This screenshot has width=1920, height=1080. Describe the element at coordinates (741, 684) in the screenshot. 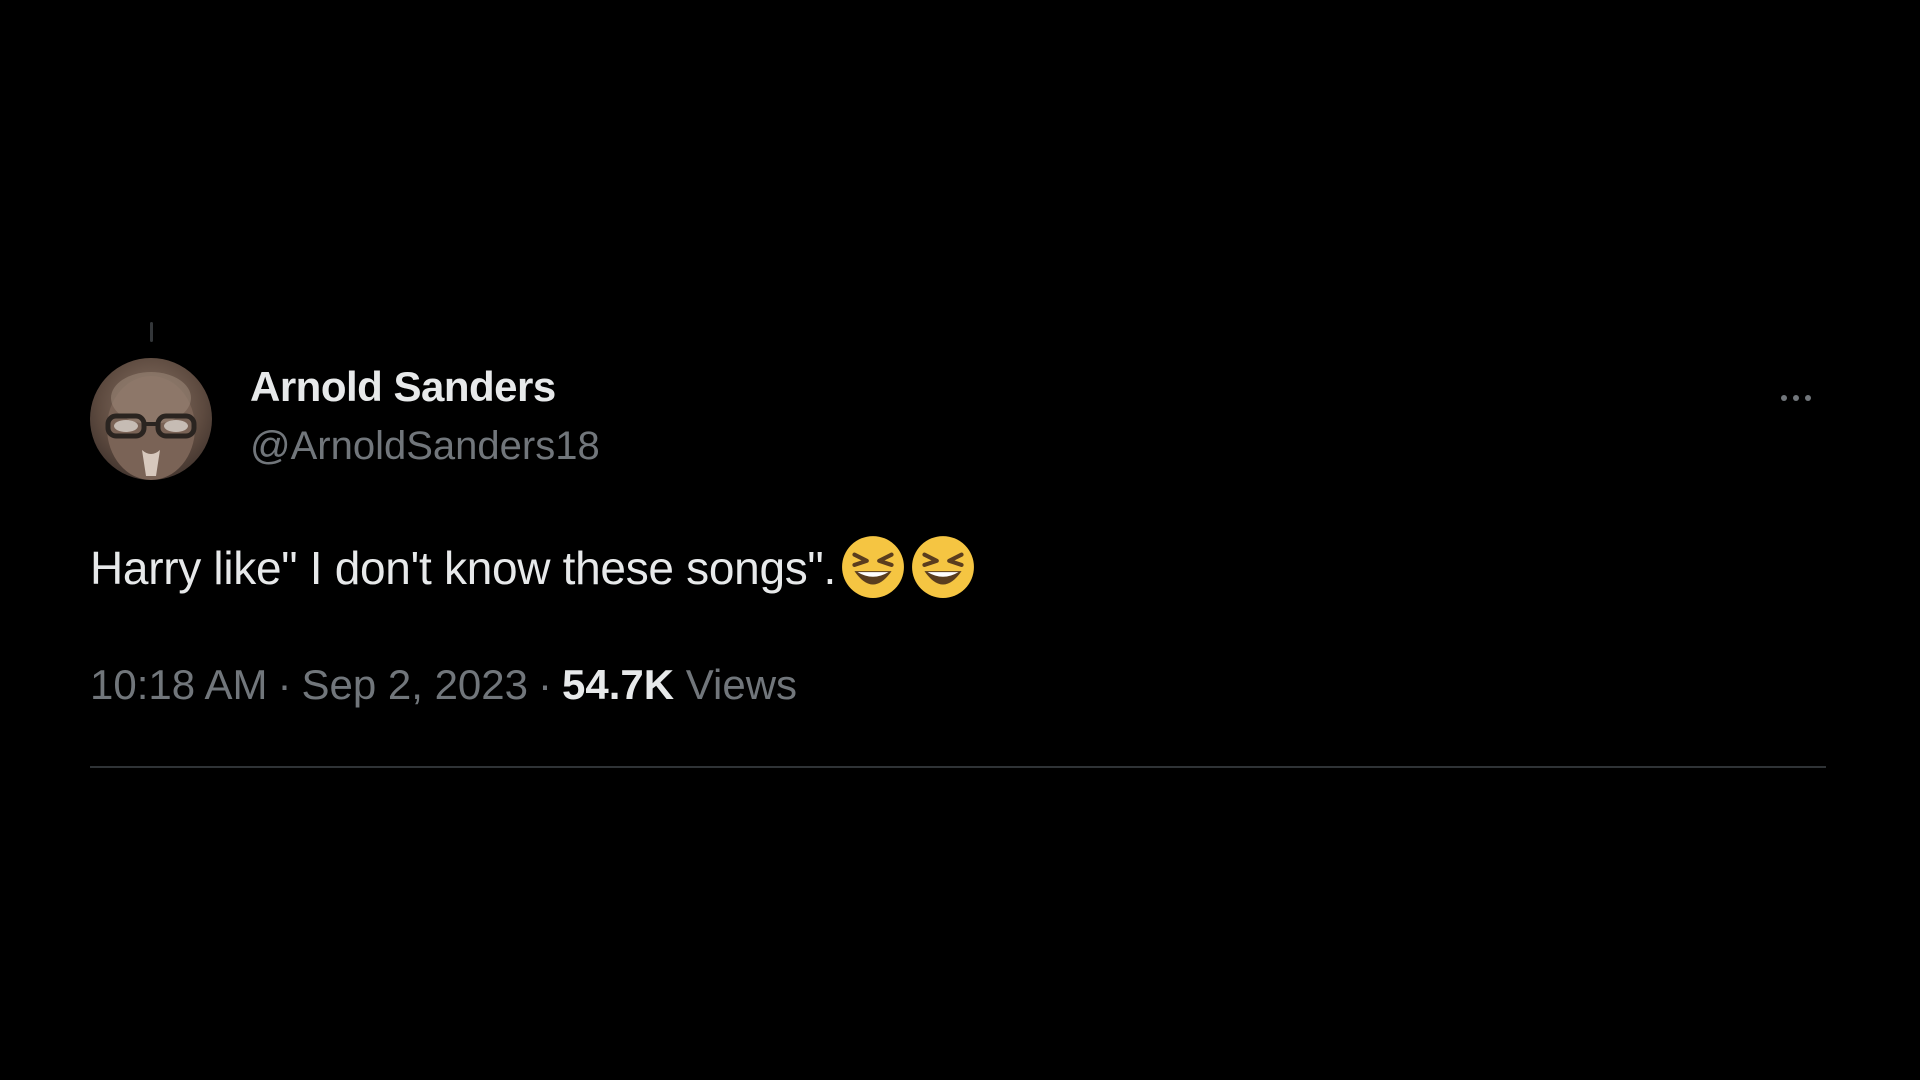

I see `views-label: Views` at that location.